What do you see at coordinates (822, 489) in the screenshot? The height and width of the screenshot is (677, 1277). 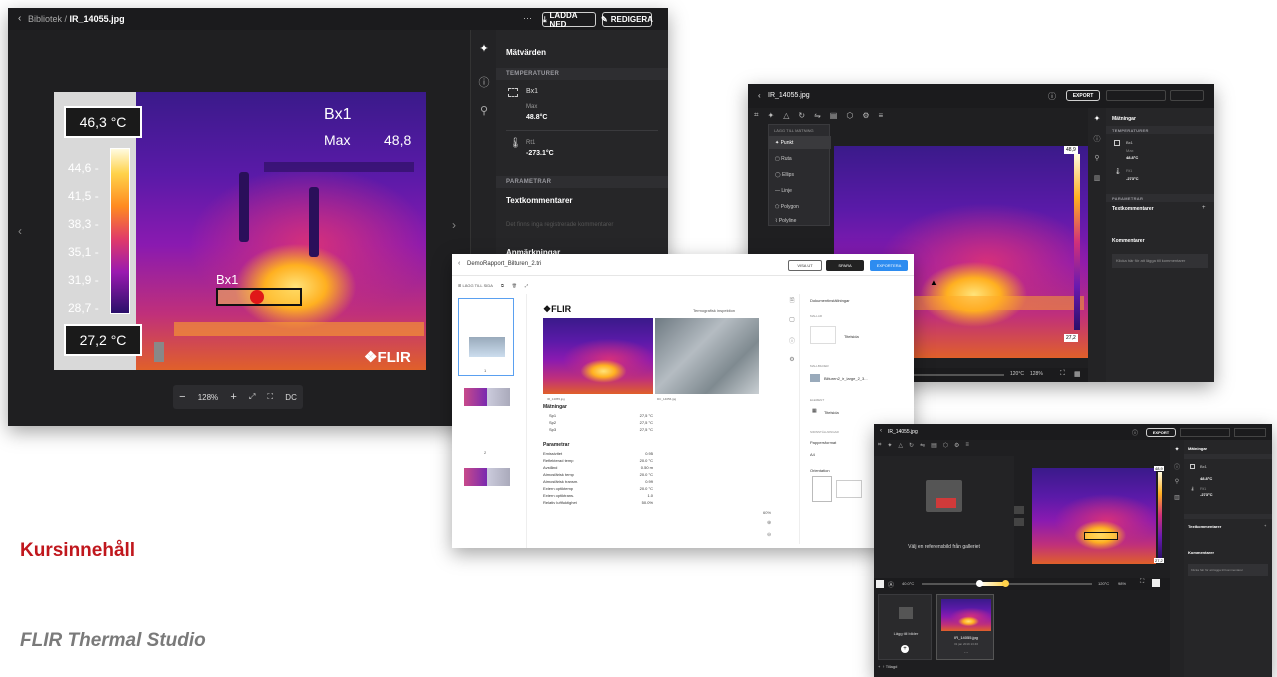 I see `portrait-option` at bounding box center [822, 489].